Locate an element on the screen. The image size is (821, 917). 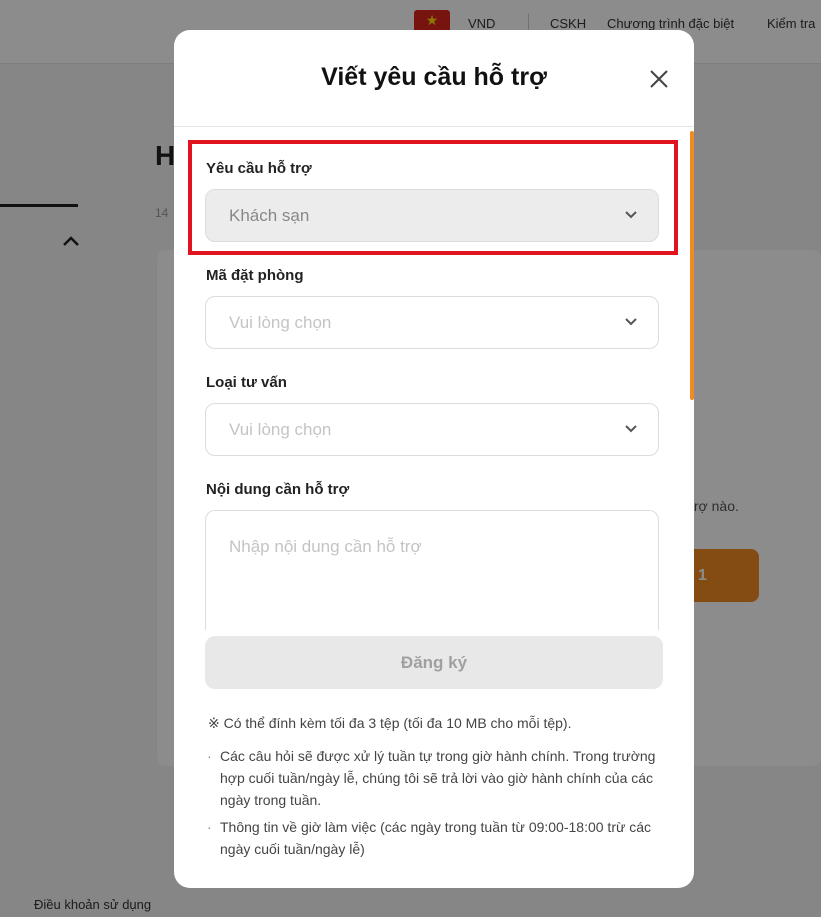
consult-type-select: Vui lòng chọn is located at coordinates (432, 429).